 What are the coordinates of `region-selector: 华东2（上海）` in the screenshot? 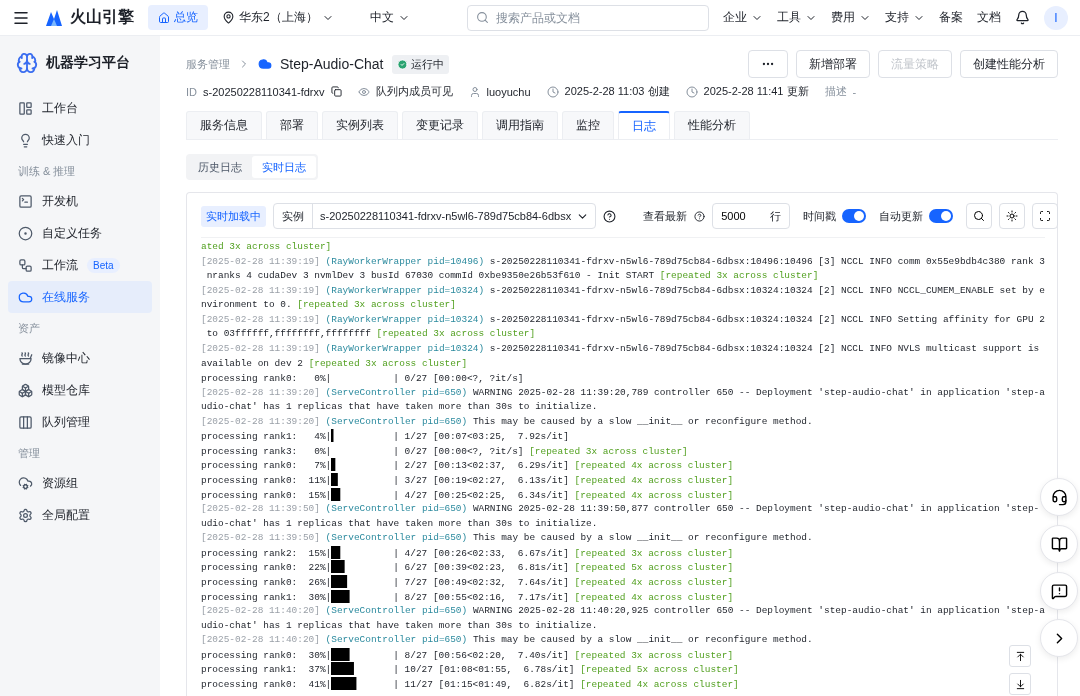 It's located at (278, 17).